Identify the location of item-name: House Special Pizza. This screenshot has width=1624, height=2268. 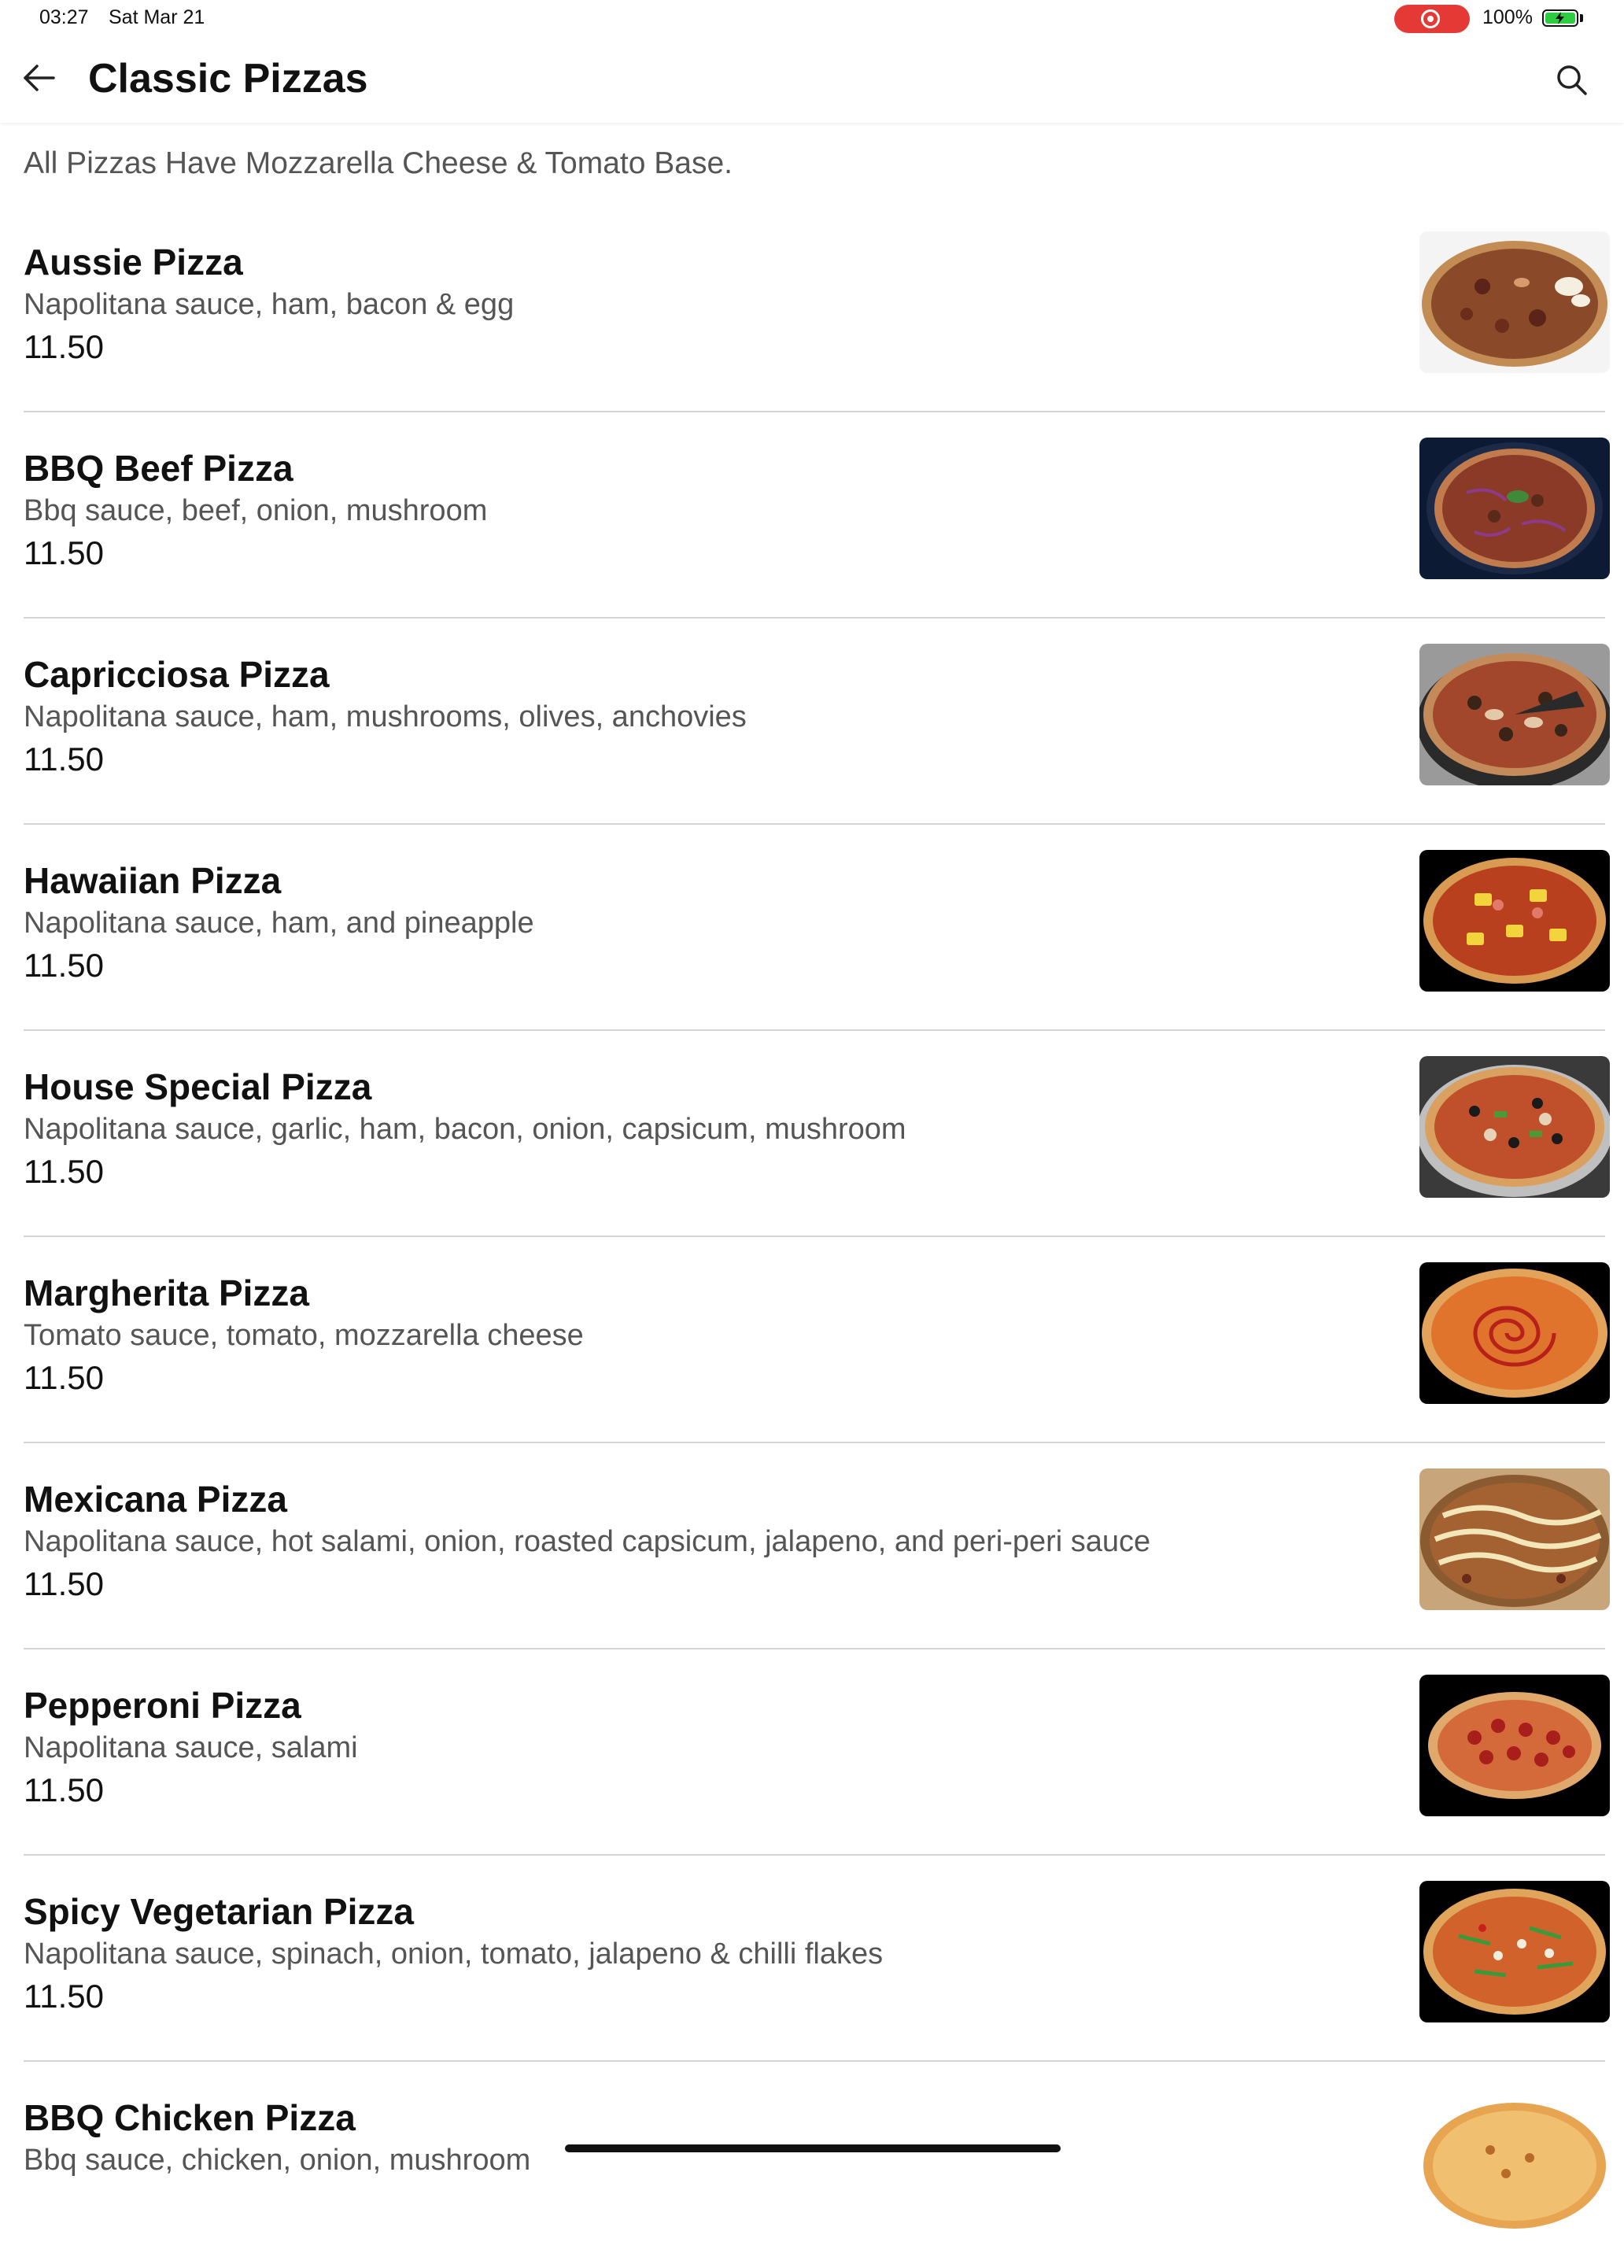
(198, 1086).